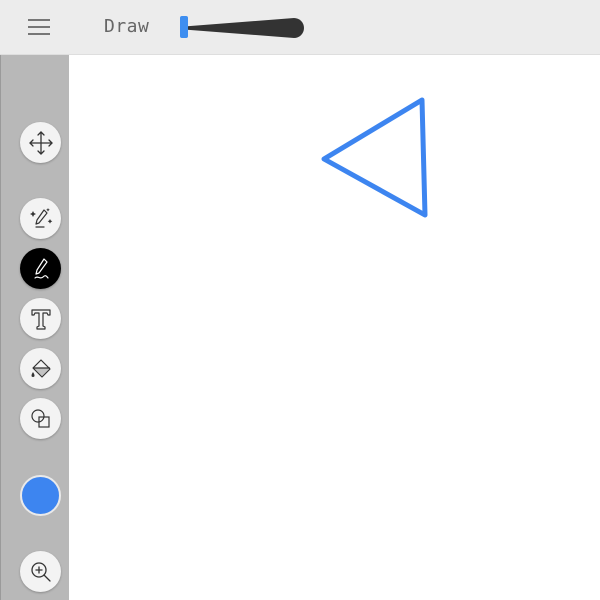 This screenshot has width=600, height=600. I want to click on pen-tool-button, so click(40, 268).